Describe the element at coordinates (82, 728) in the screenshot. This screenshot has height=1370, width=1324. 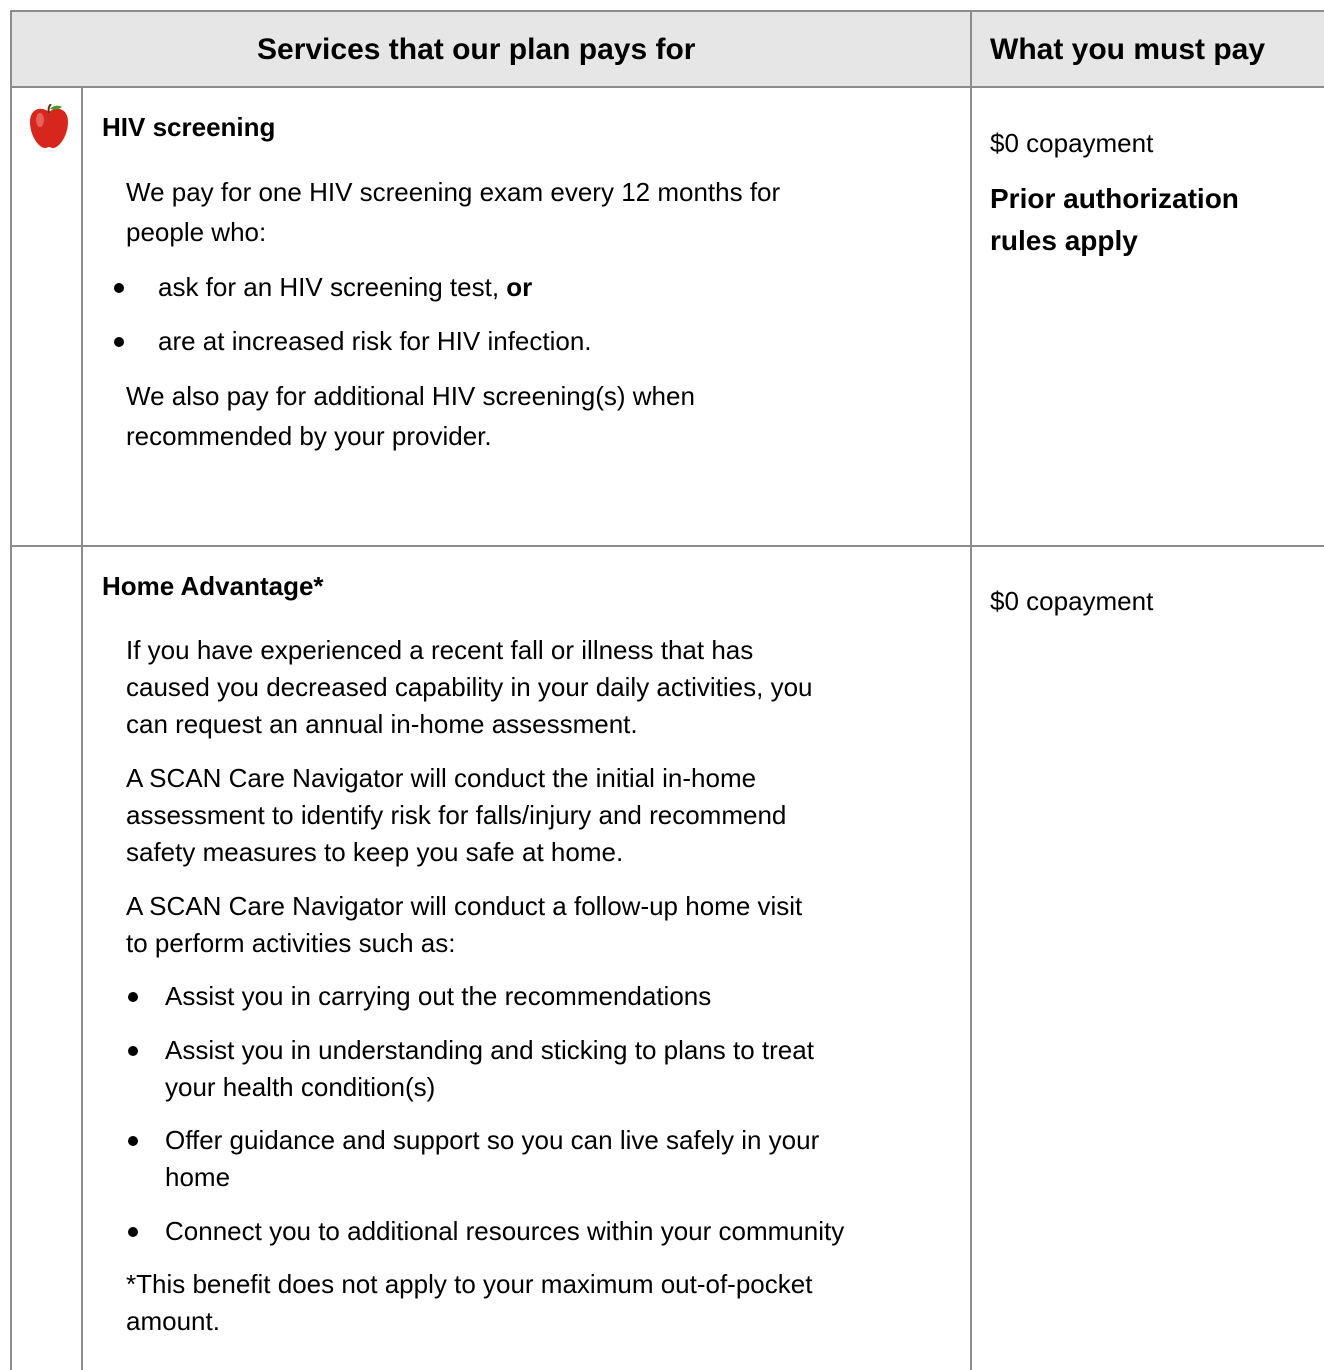
I see `icon-column-border` at that location.